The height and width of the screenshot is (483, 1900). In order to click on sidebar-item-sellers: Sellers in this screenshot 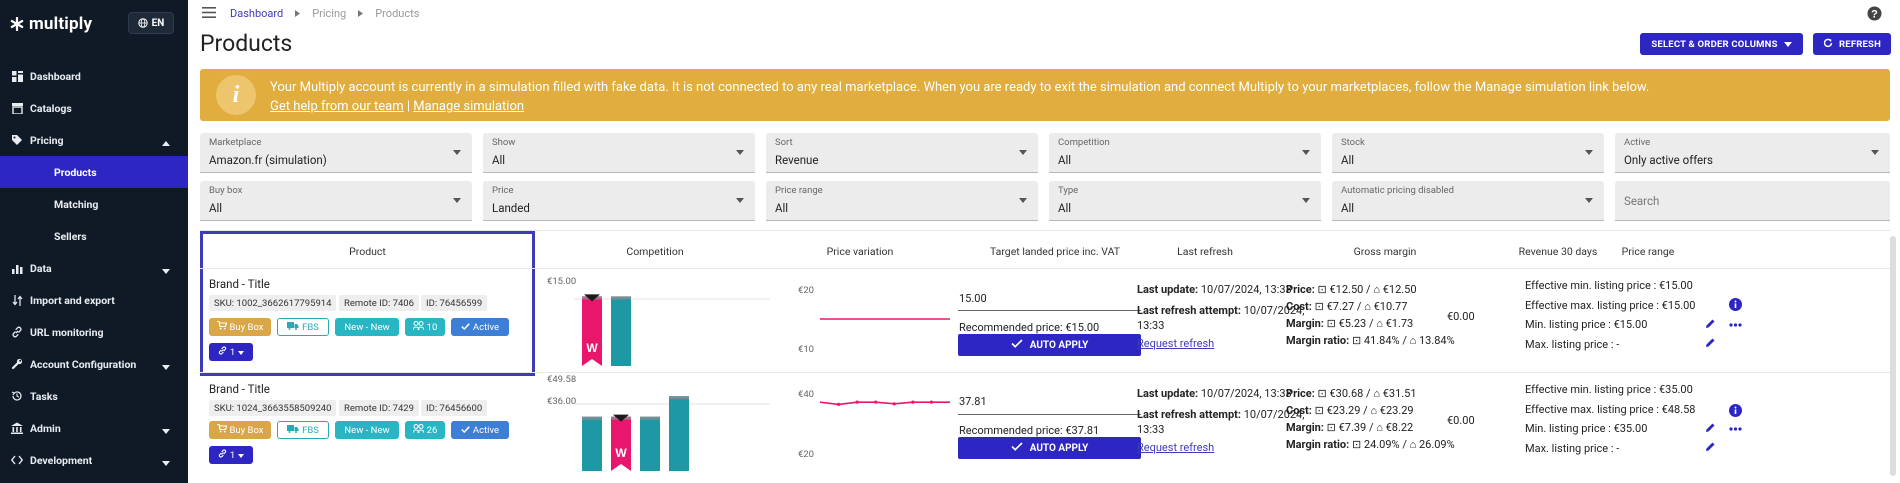, I will do `click(94, 236)`.